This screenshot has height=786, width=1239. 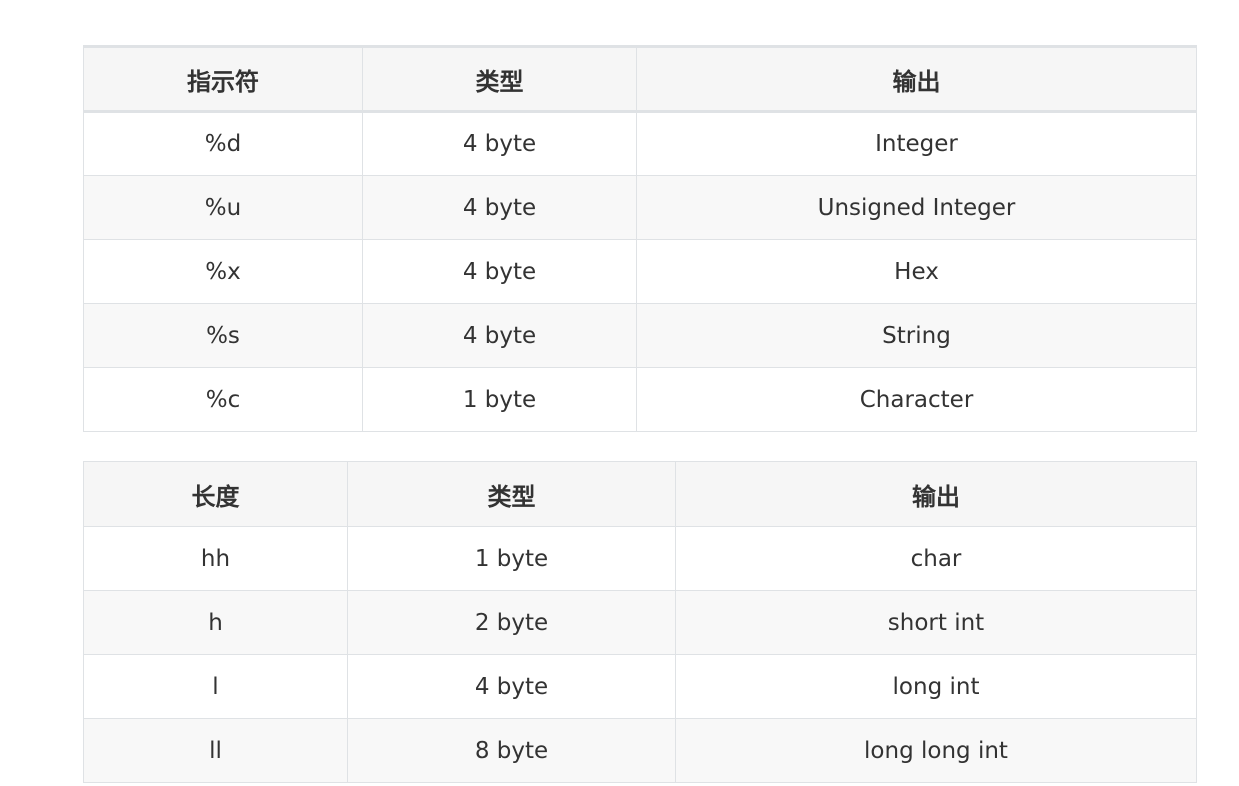 I want to click on table-cell: %x, so click(x=223, y=271).